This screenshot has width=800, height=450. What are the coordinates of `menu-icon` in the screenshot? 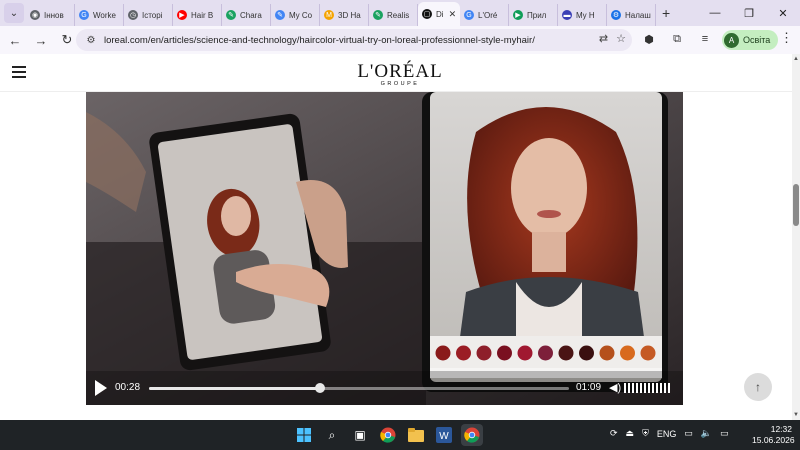 It's located at (19, 72).